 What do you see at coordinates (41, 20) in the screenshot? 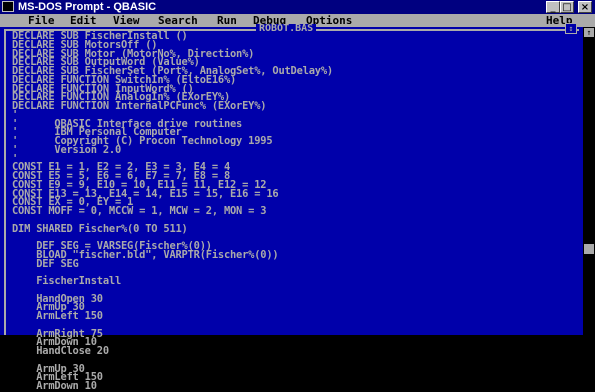
I see `menu-file: File` at bounding box center [41, 20].